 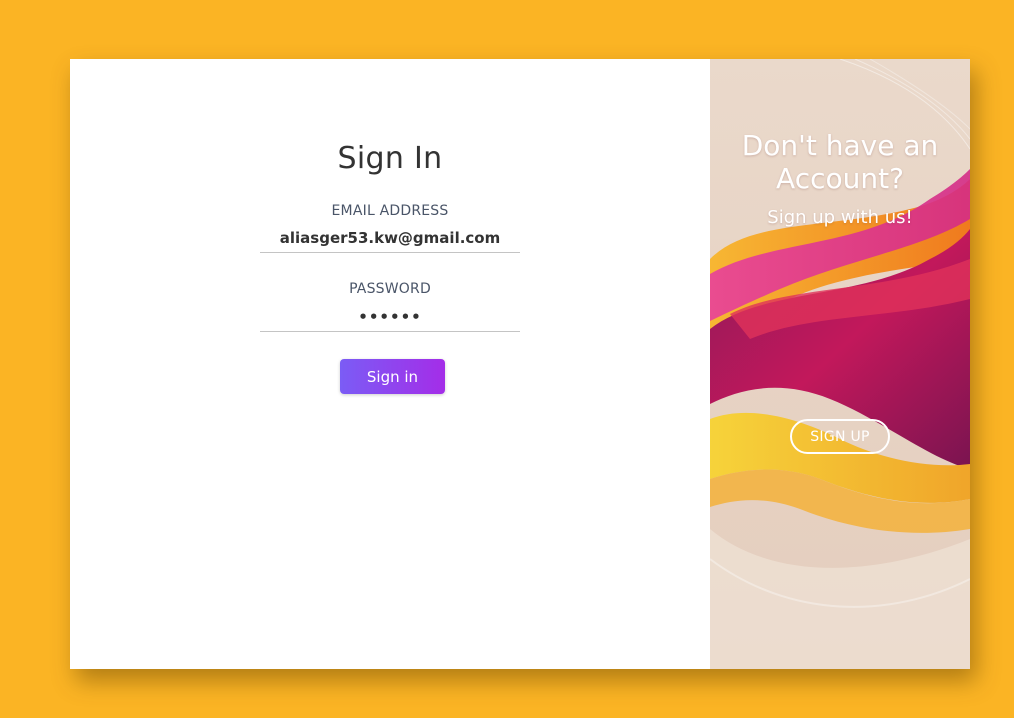 I want to click on signin-button: Sign in, so click(x=392, y=376).